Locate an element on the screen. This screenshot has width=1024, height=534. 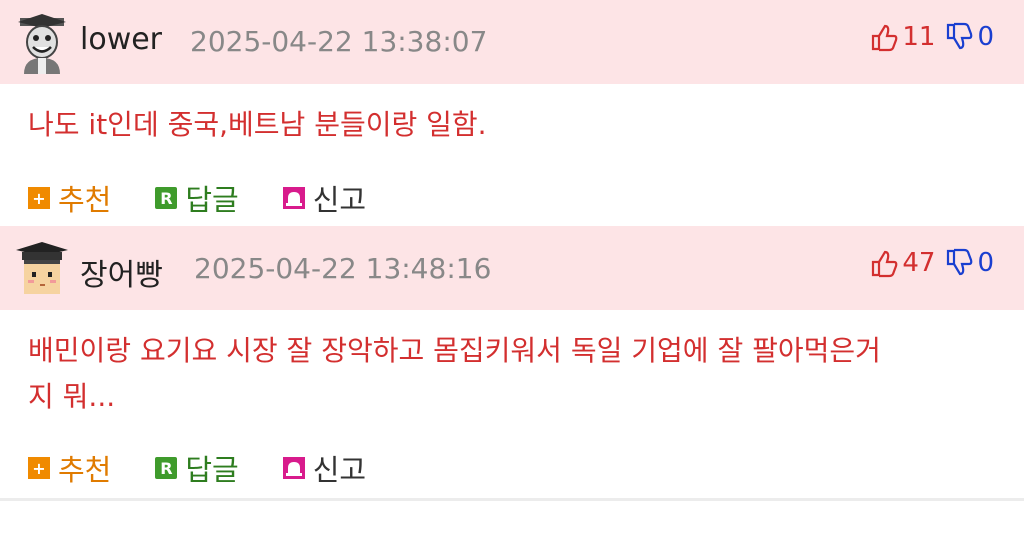
comment-text-line: 나도 it인데 중국,베트남 분들이랑 일함. is located at coordinates (257, 124).